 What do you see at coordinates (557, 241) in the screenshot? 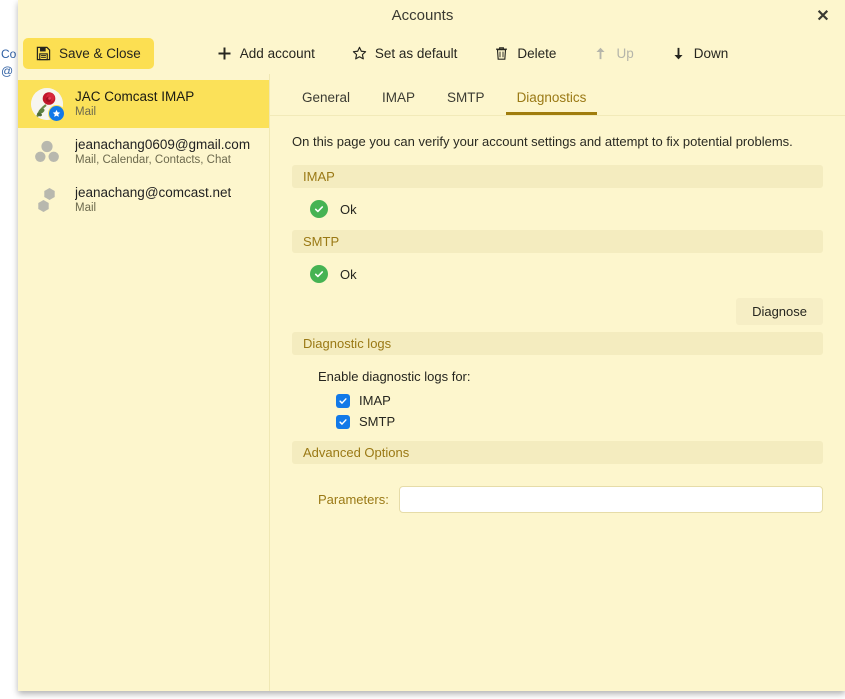
I see `smtp-section-header: SMTP` at bounding box center [557, 241].